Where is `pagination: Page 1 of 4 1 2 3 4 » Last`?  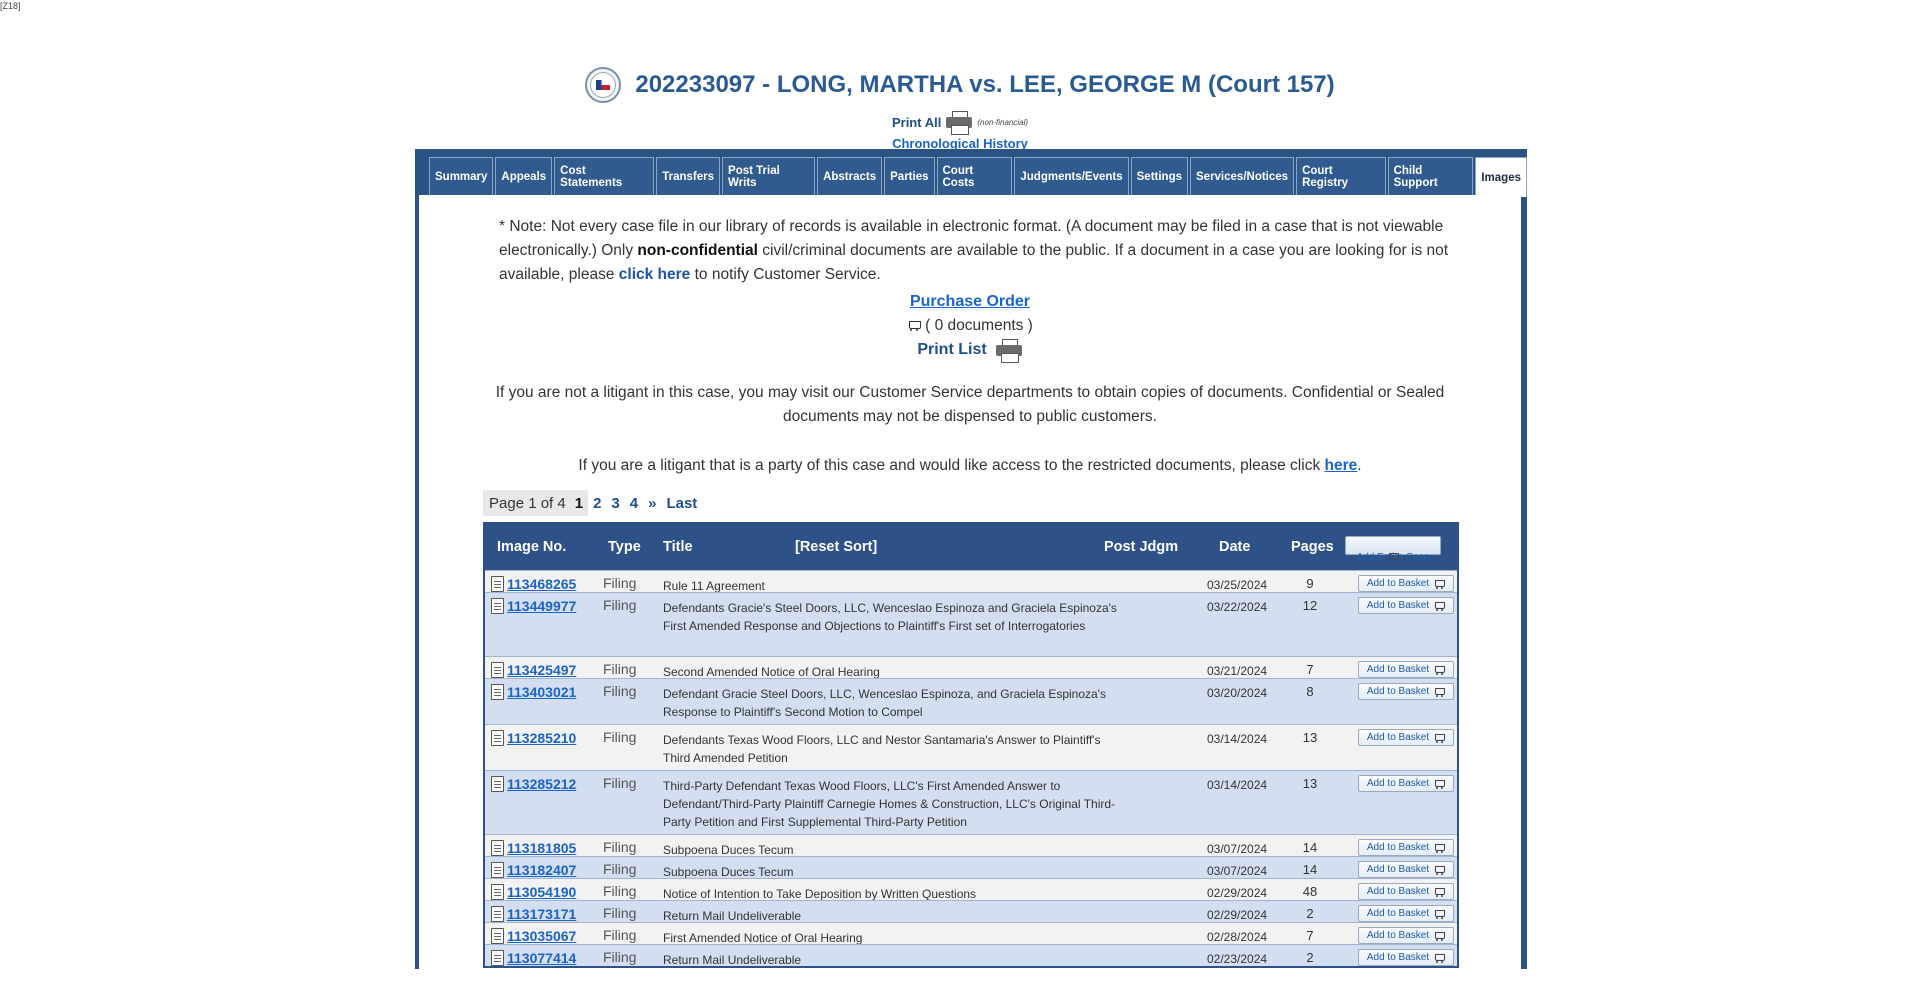 pagination: Page 1 of 4 1 2 3 4 » Last is located at coordinates (593, 503).